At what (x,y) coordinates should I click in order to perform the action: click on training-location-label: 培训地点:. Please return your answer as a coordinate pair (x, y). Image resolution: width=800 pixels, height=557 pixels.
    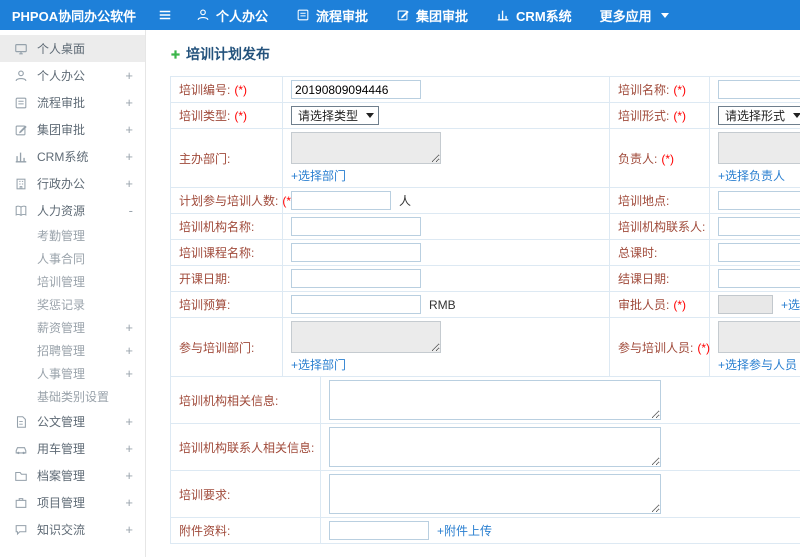
    Looking at the image, I should click on (644, 201).